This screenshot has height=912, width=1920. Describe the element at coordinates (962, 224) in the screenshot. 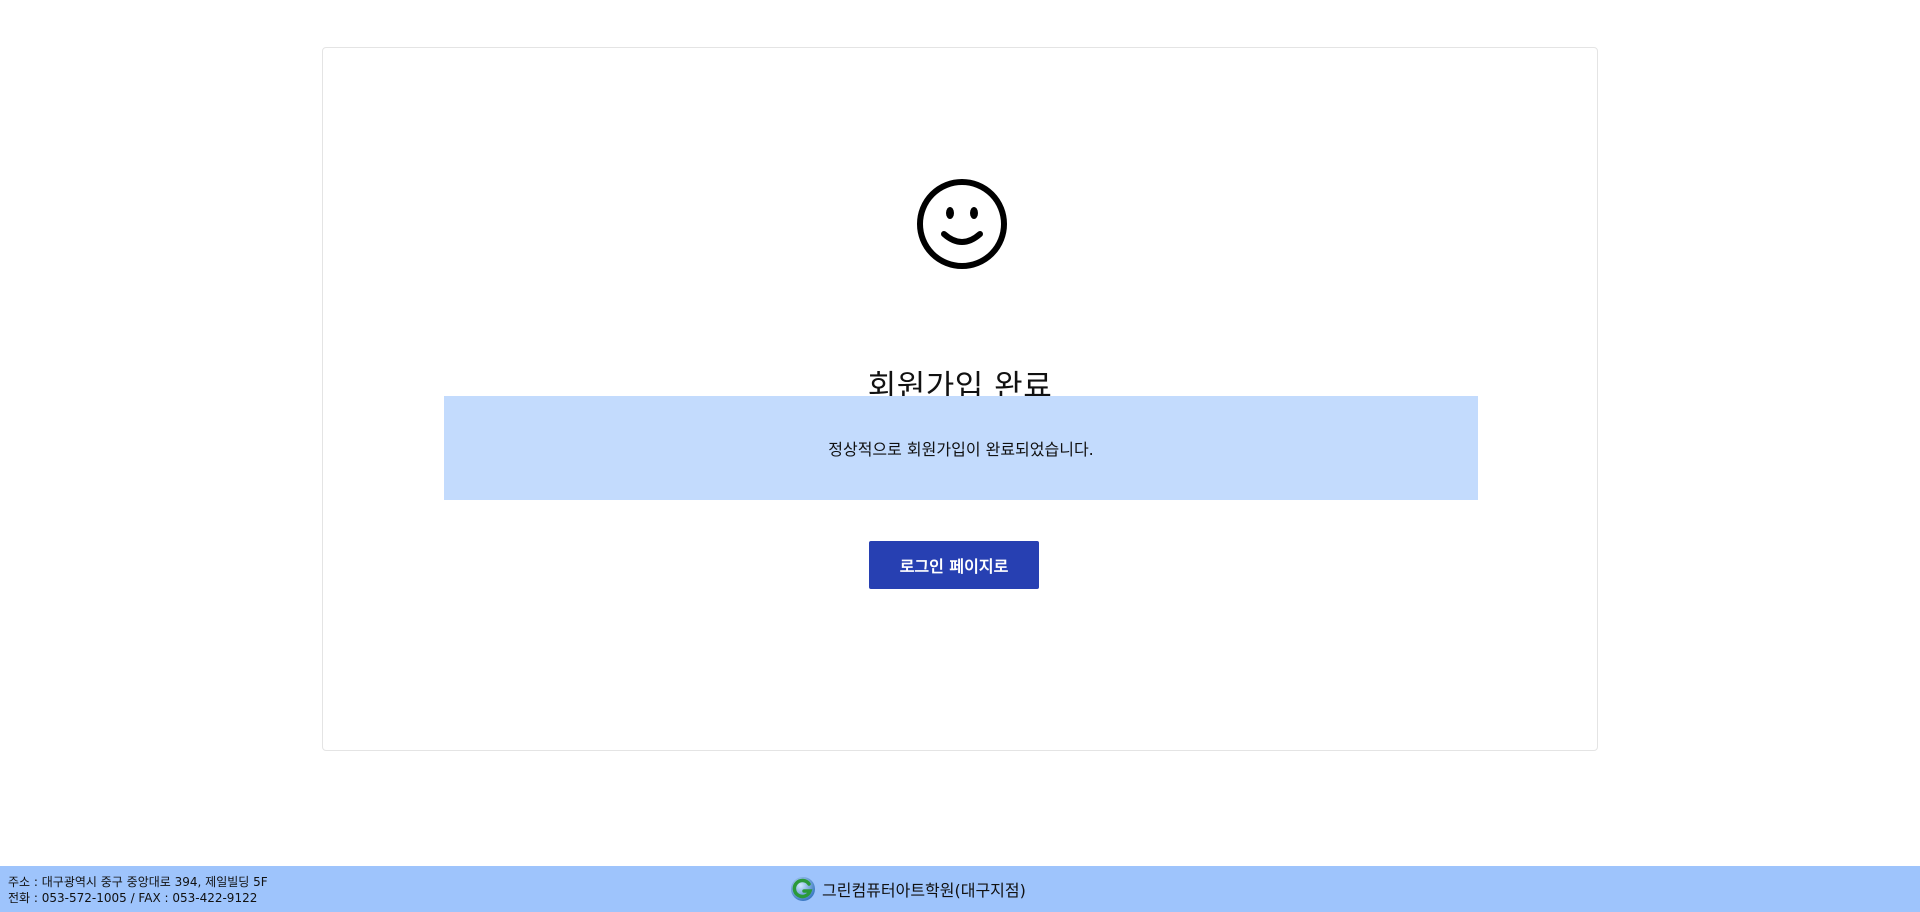

I see `smiley-icon` at that location.